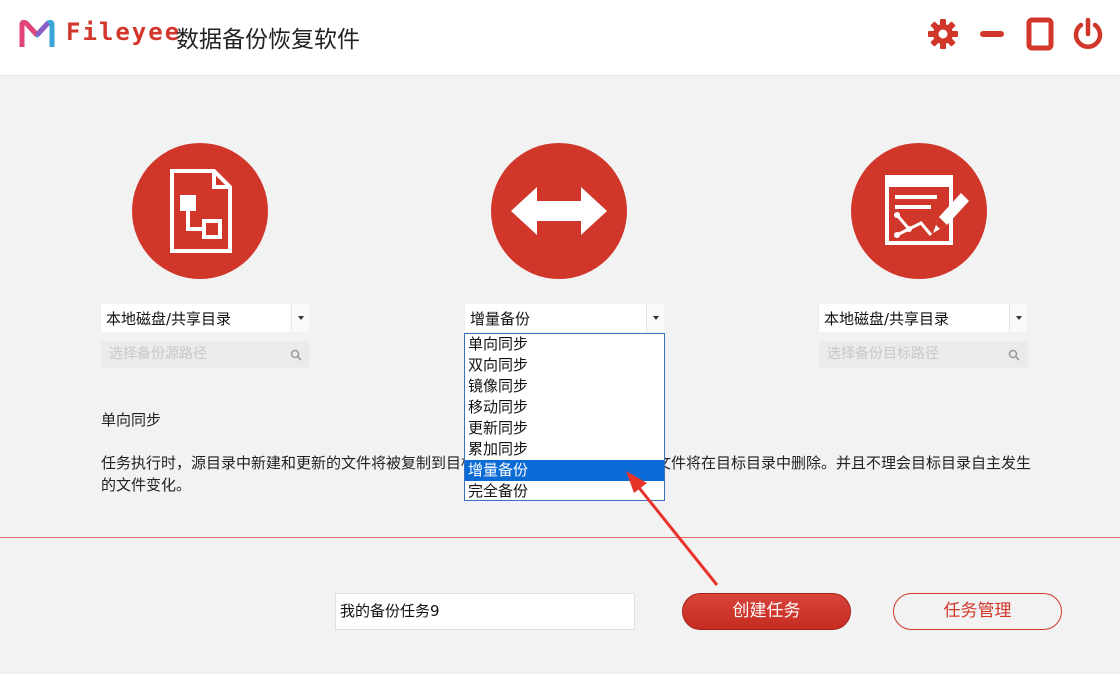  Describe the element at coordinates (158, 354) in the screenshot. I see `source-path-placeholder: 选择备份源路径` at that location.